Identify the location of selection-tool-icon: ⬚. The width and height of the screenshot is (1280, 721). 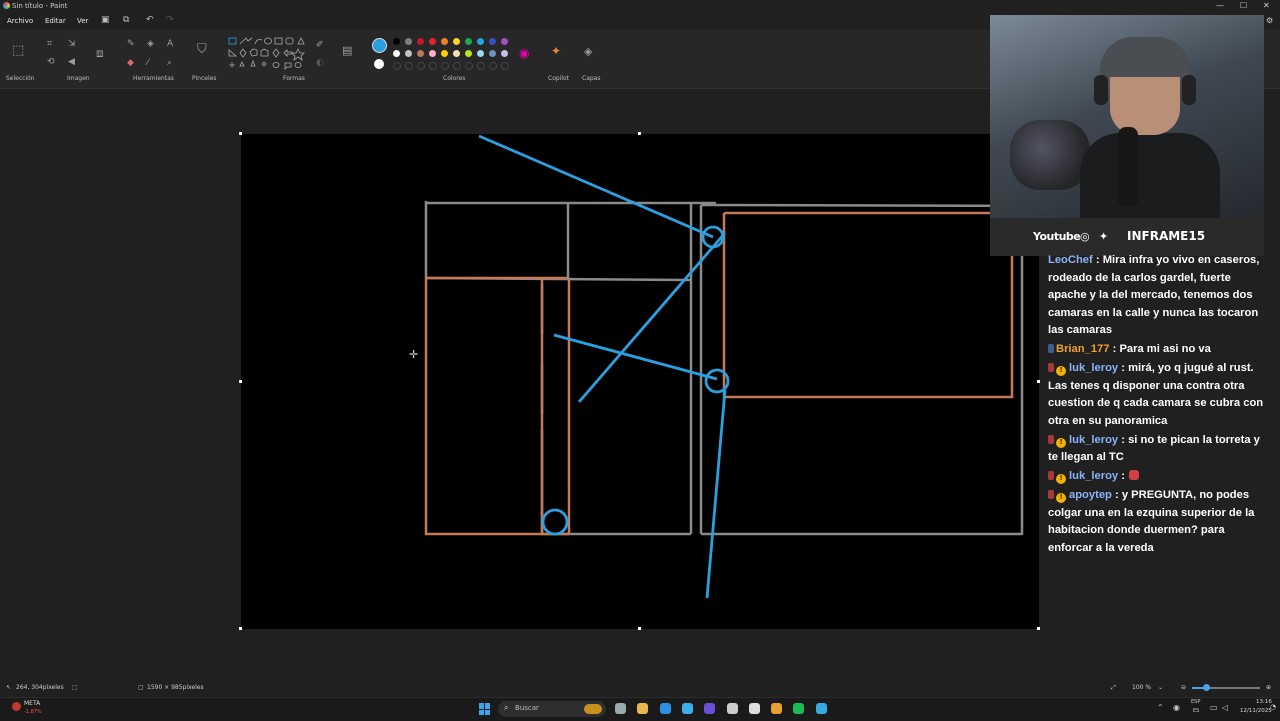
(18, 50).